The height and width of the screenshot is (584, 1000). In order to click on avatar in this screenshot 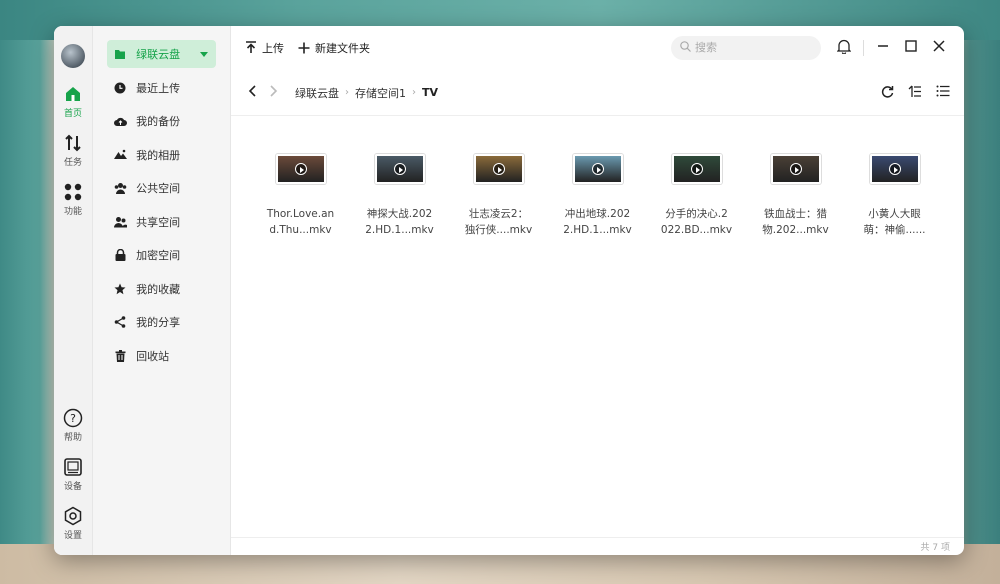, I will do `click(73, 56)`.